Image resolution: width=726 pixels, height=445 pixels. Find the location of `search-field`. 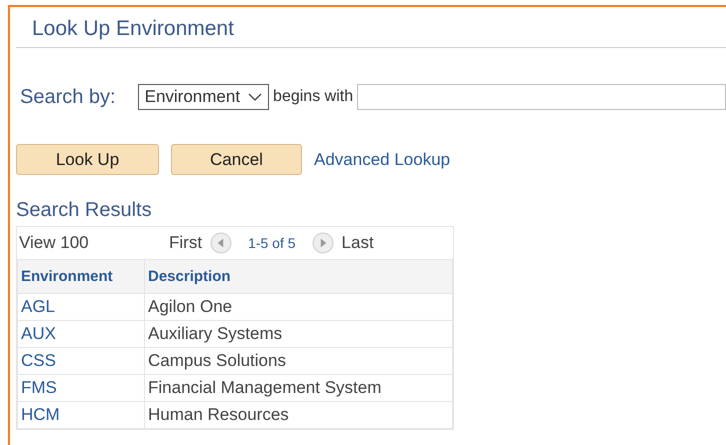

search-field is located at coordinates (541, 97).